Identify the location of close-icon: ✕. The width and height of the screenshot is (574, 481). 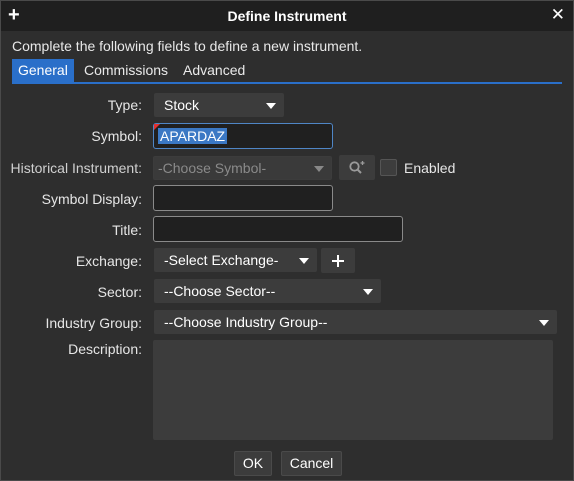
(558, 15).